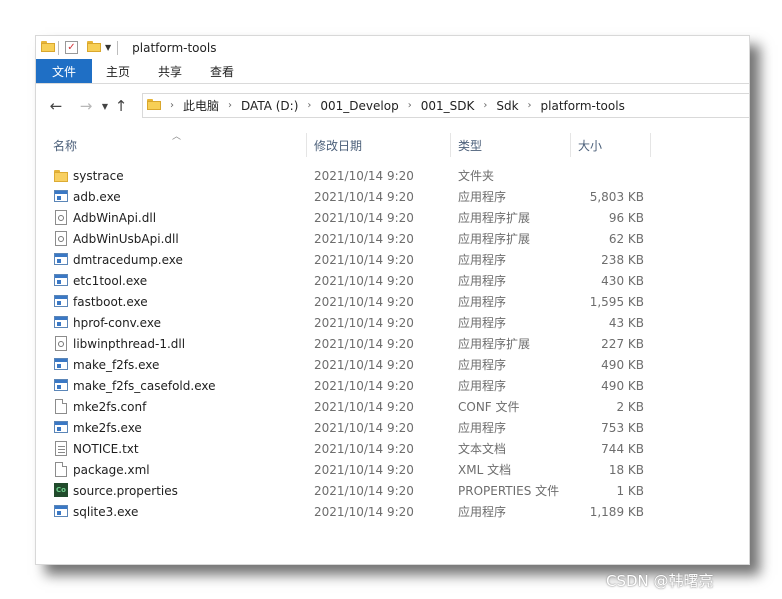 Image resolution: width=782 pixels, height=599 pixels. I want to click on breadcrumb-data-drive: DATA (D:), so click(269, 106).